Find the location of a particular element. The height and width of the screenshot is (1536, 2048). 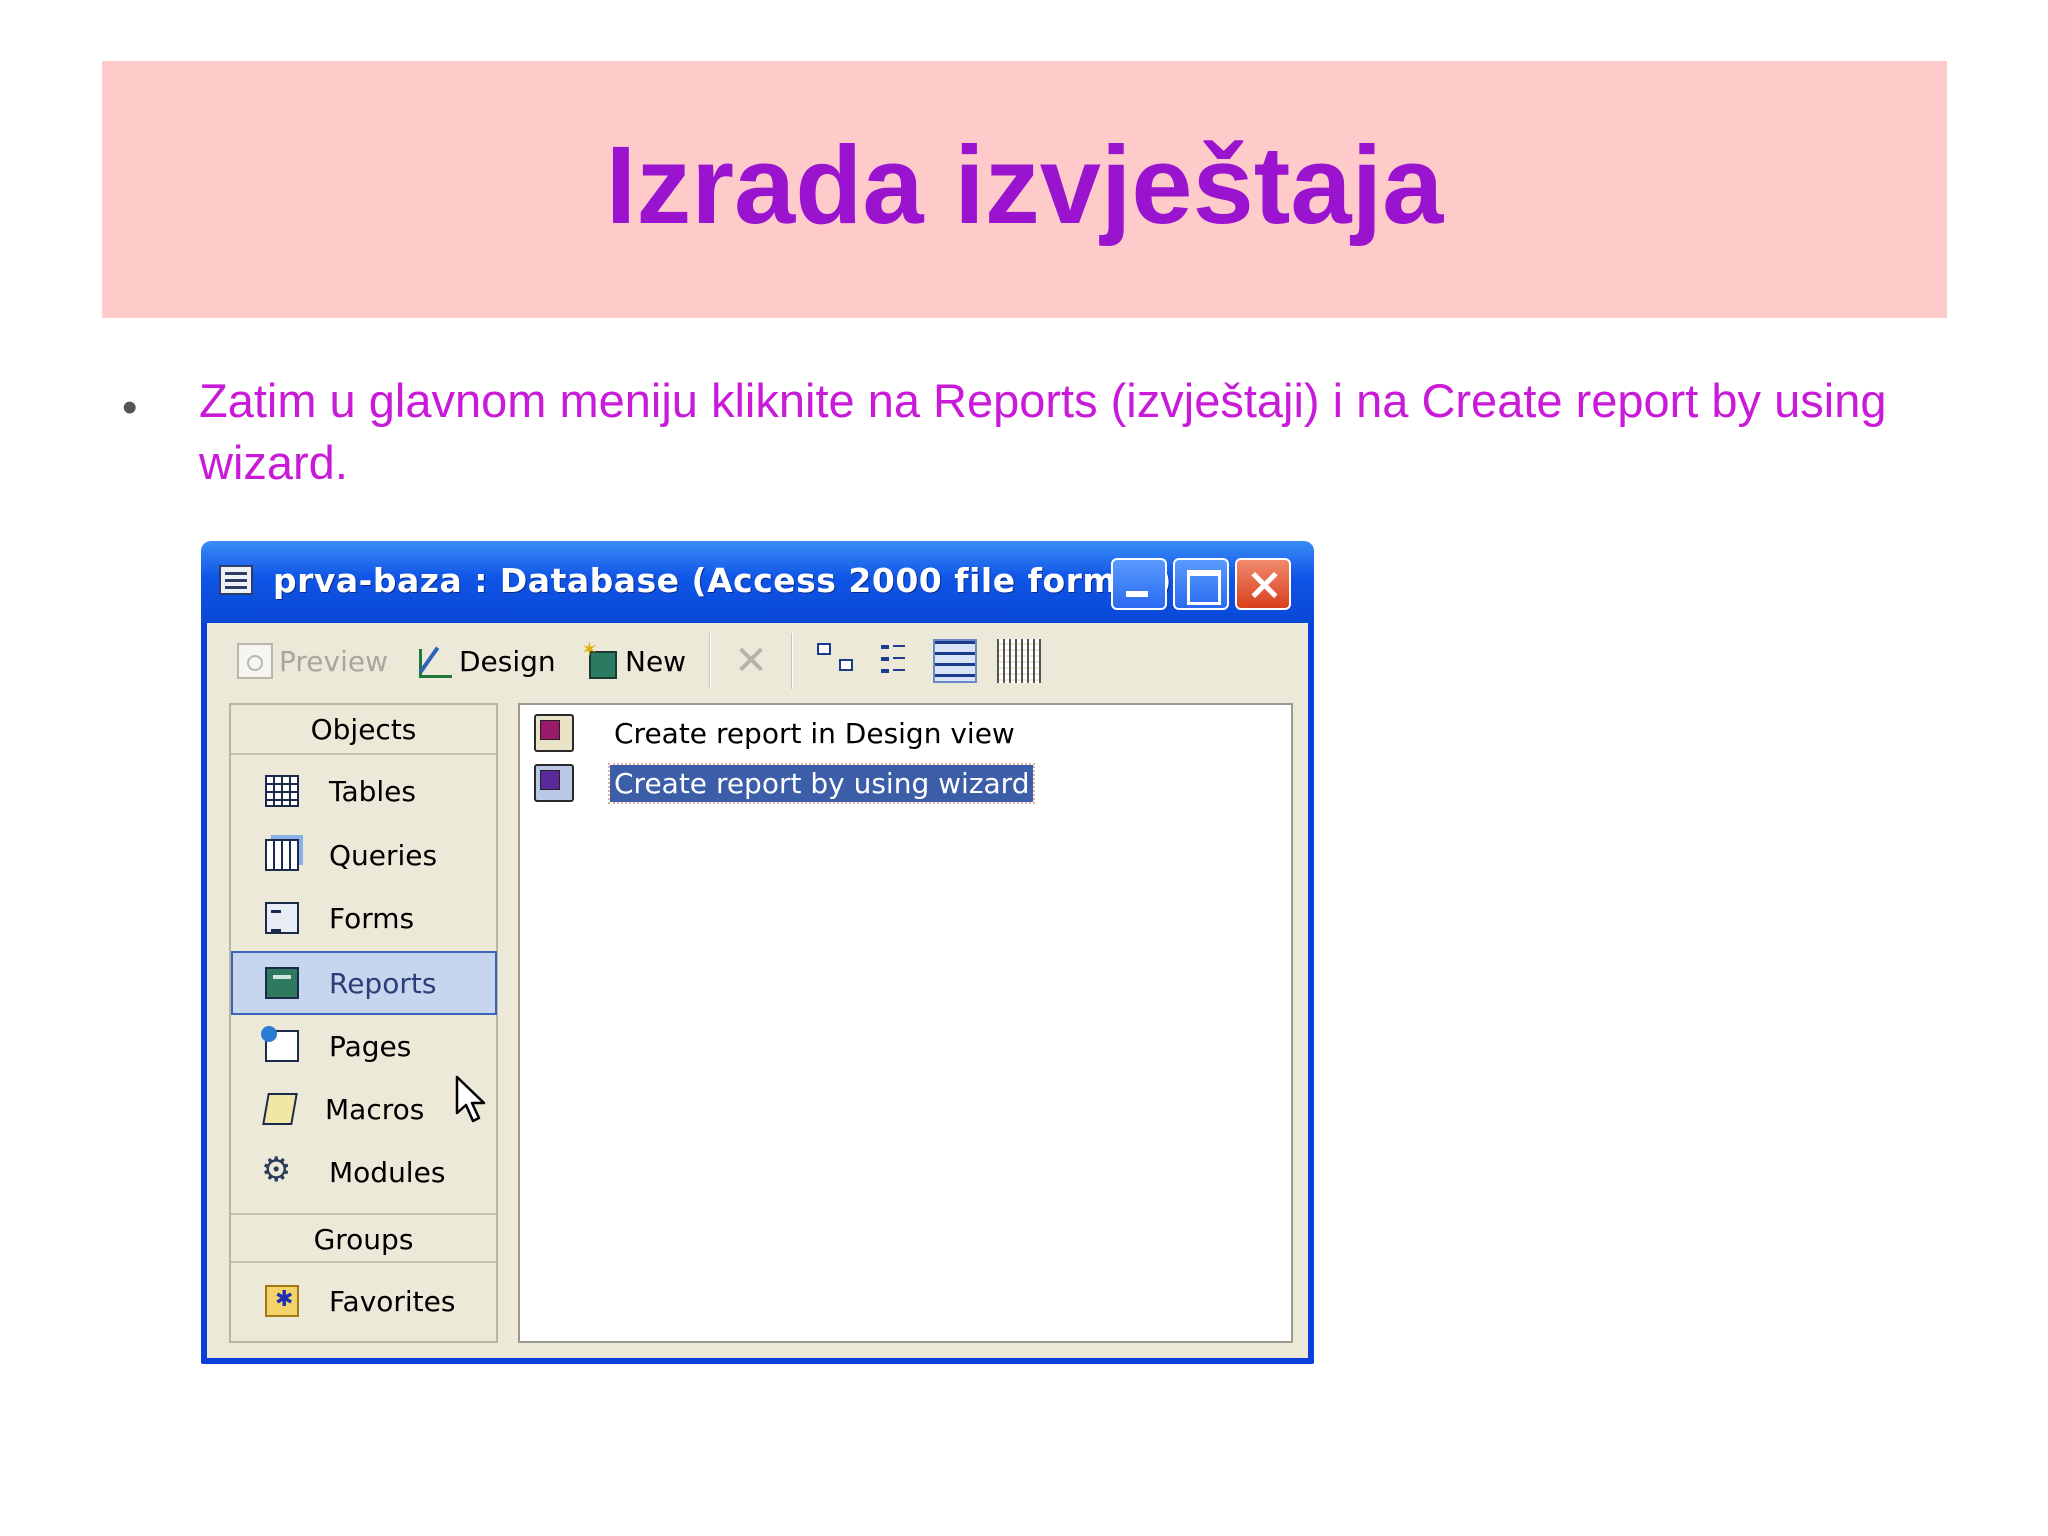

query-icon is located at coordinates (282, 855).